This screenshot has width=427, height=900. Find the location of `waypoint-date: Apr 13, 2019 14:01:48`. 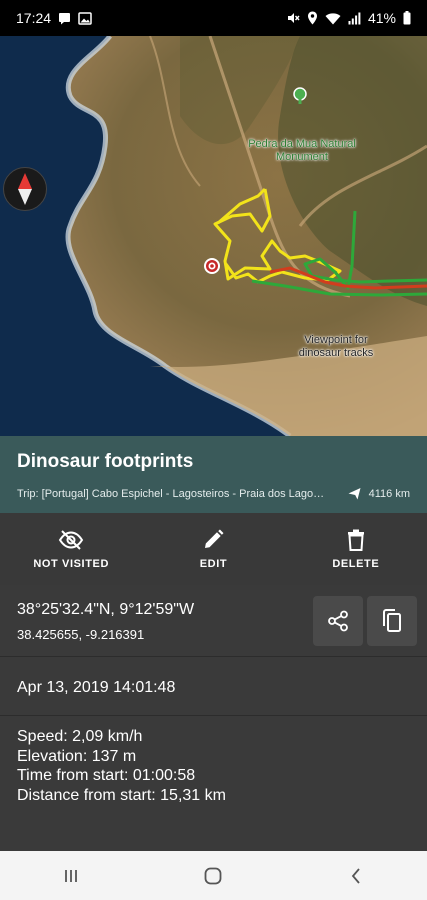

waypoint-date: Apr 13, 2019 14:01:48 is located at coordinates (96, 687).